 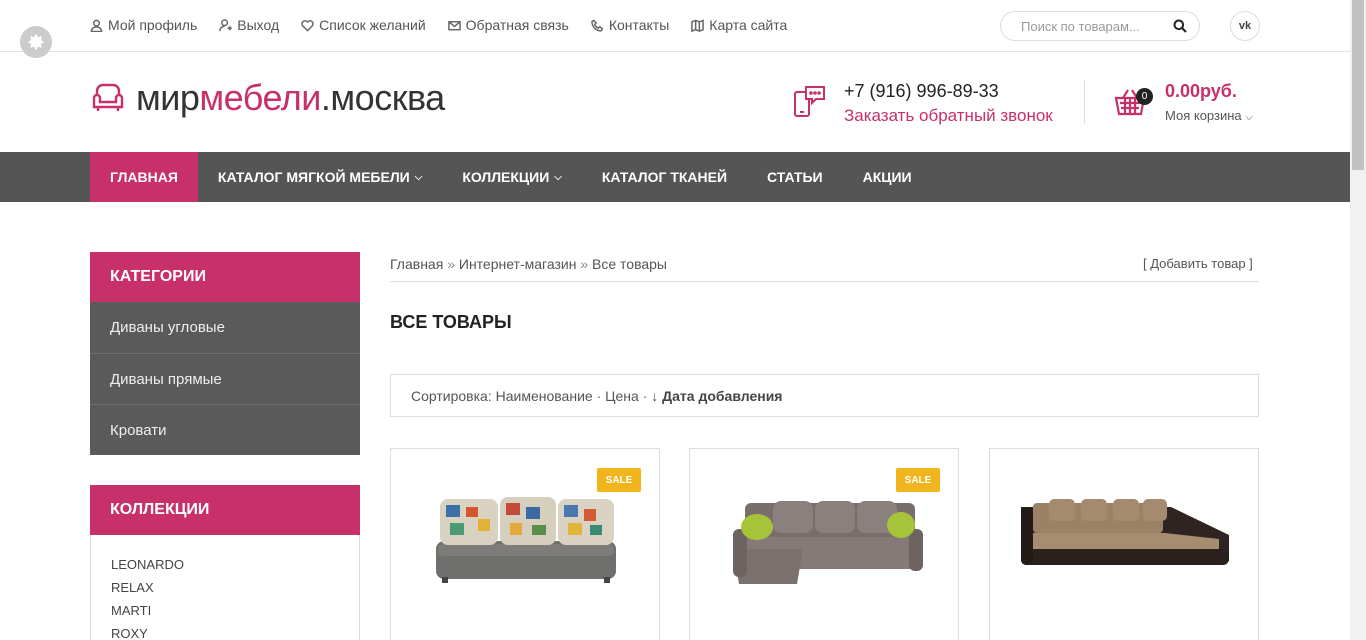 I want to click on profile-link: Мой профиль, so click(x=143, y=25).